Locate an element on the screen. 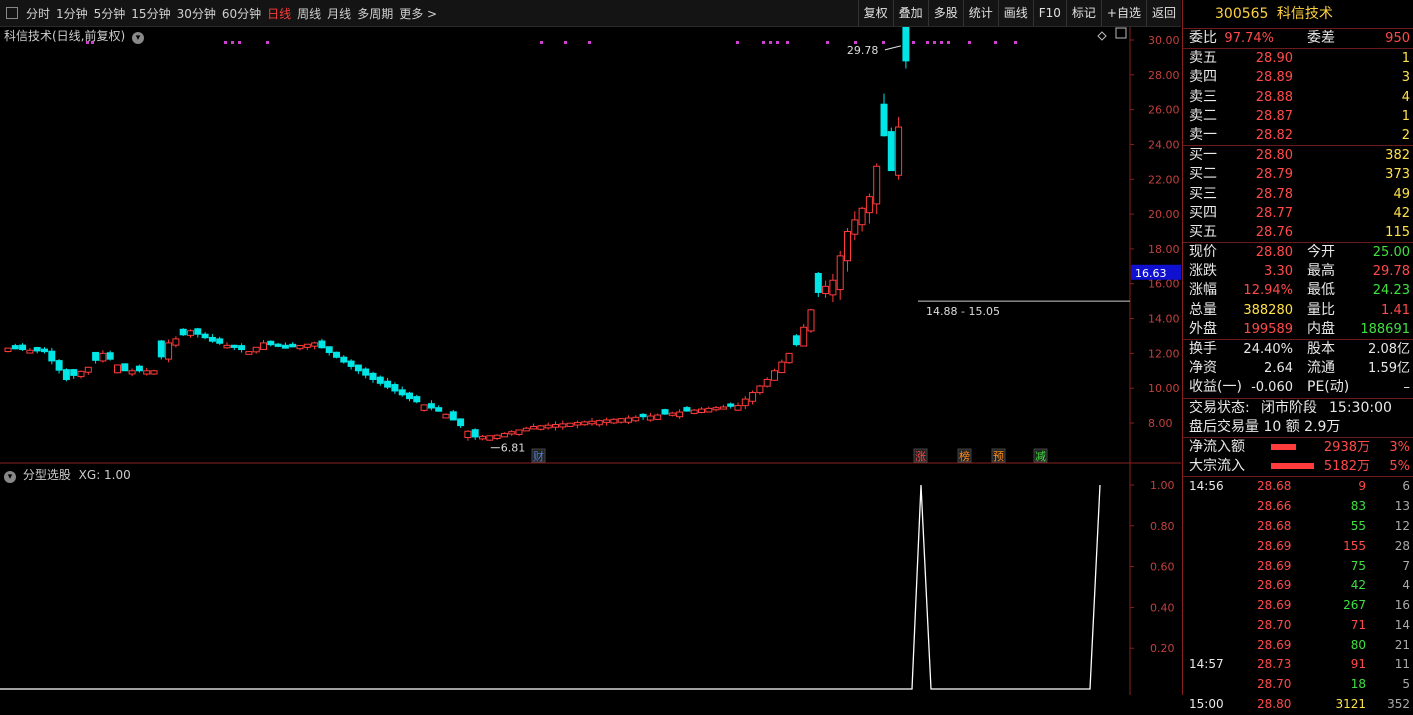 The height and width of the screenshot is (715, 1413). tool-button-7: +自选 is located at coordinates (1123, 13).